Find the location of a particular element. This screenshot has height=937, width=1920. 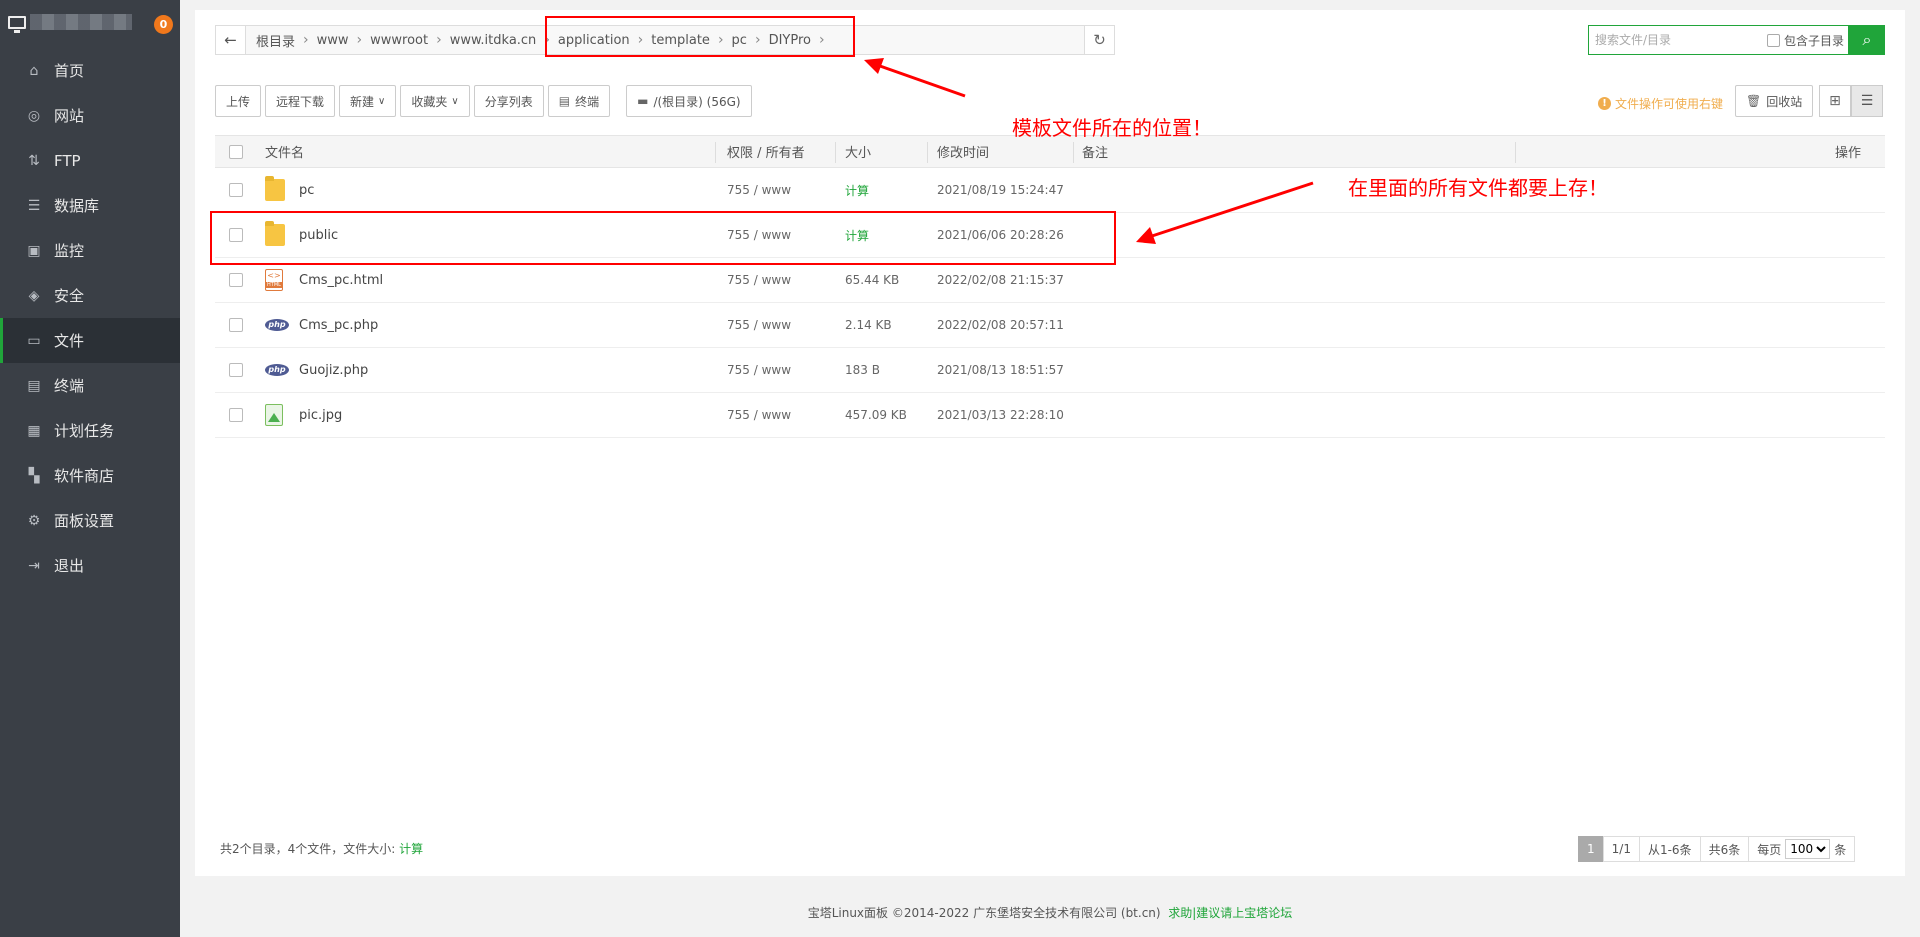

size-cell: 457.09 KB is located at coordinates (876, 415).